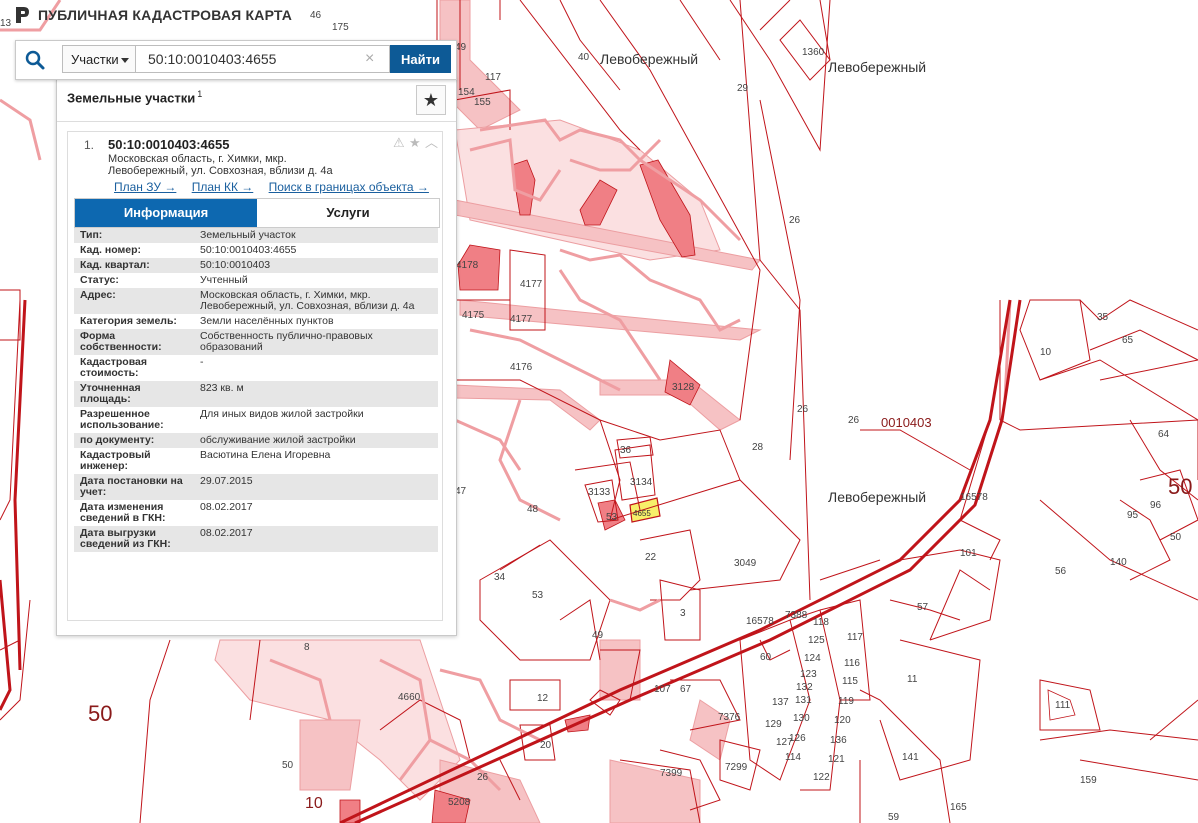  Describe the element at coordinates (466, 92) in the screenshot. I see `parcel-label: 154` at that location.